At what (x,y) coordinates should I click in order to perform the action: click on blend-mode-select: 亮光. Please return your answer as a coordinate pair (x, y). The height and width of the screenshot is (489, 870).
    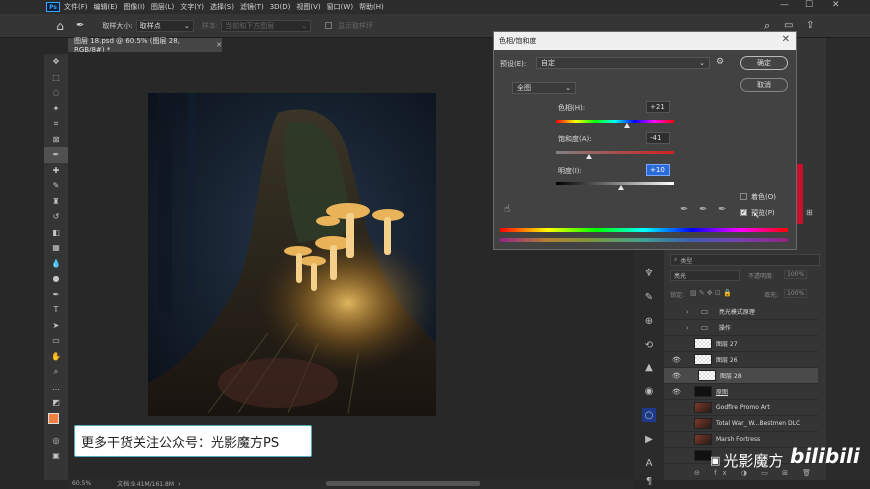
    Looking at the image, I should click on (705, 275).